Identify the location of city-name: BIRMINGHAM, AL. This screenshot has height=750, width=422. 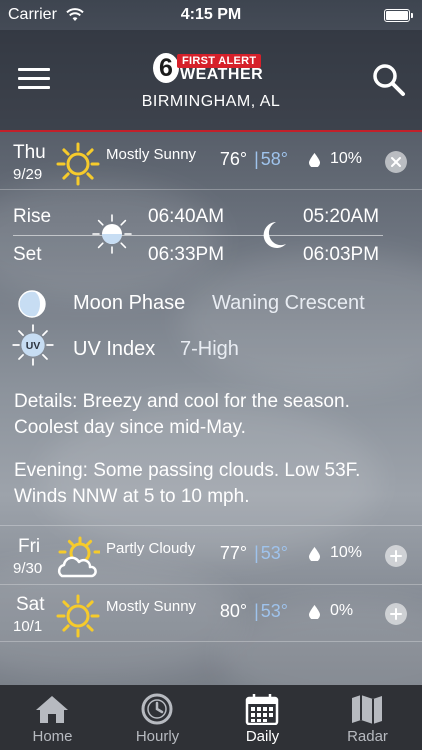
(211, 101).